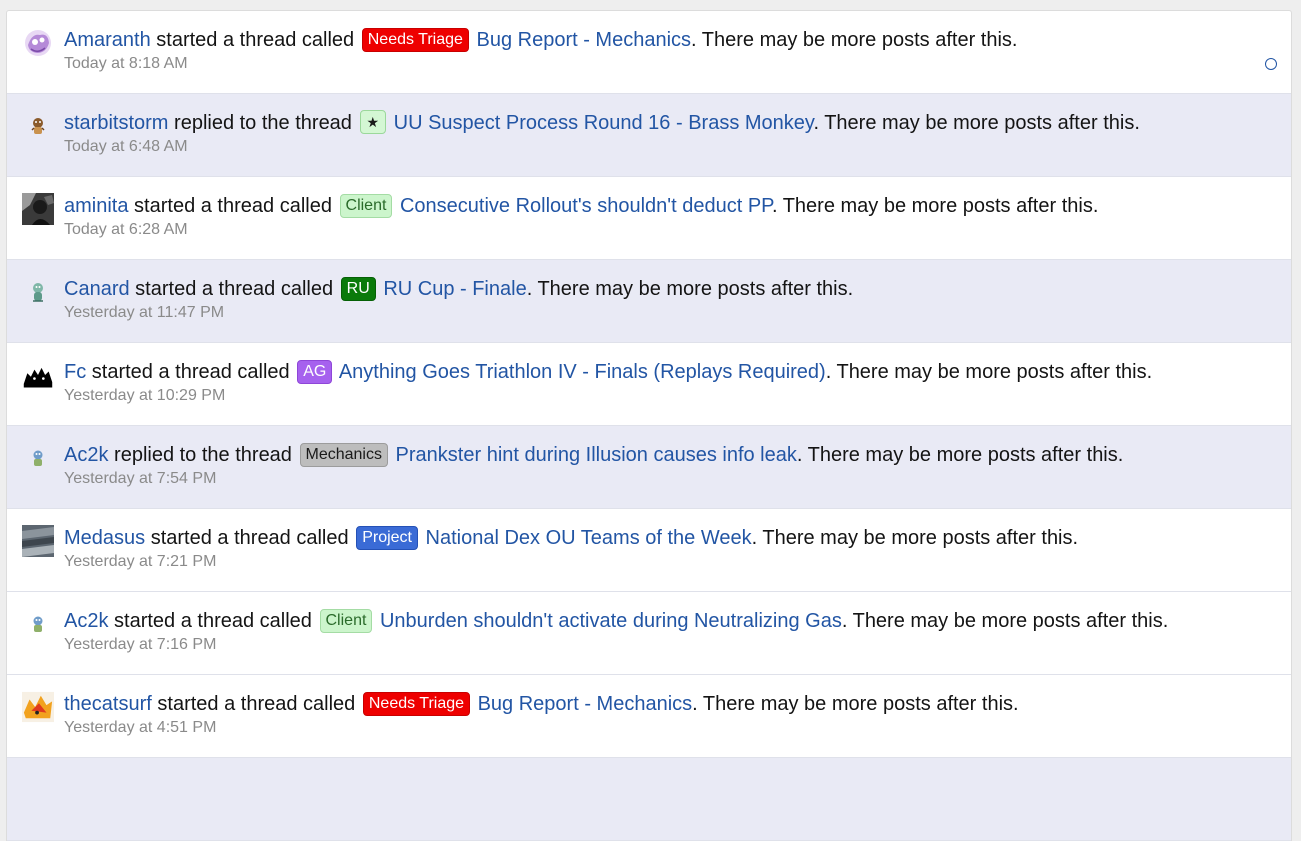 The width and height of the screenshot is (1301, 841). What do you see at coordinates (108, 704) in the screenshot?
I see `user-link: thecatsurf` at bounding box center [108, 704].